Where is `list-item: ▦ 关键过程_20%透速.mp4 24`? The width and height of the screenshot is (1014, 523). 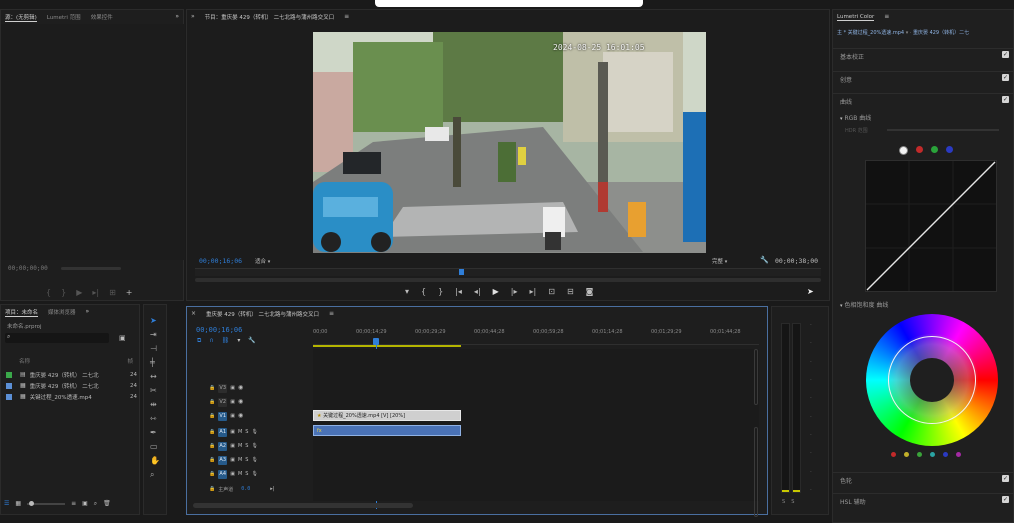
list-item: ▦ 关键过程_20%透速.mp4 24 is located at coordinates (71, 396).